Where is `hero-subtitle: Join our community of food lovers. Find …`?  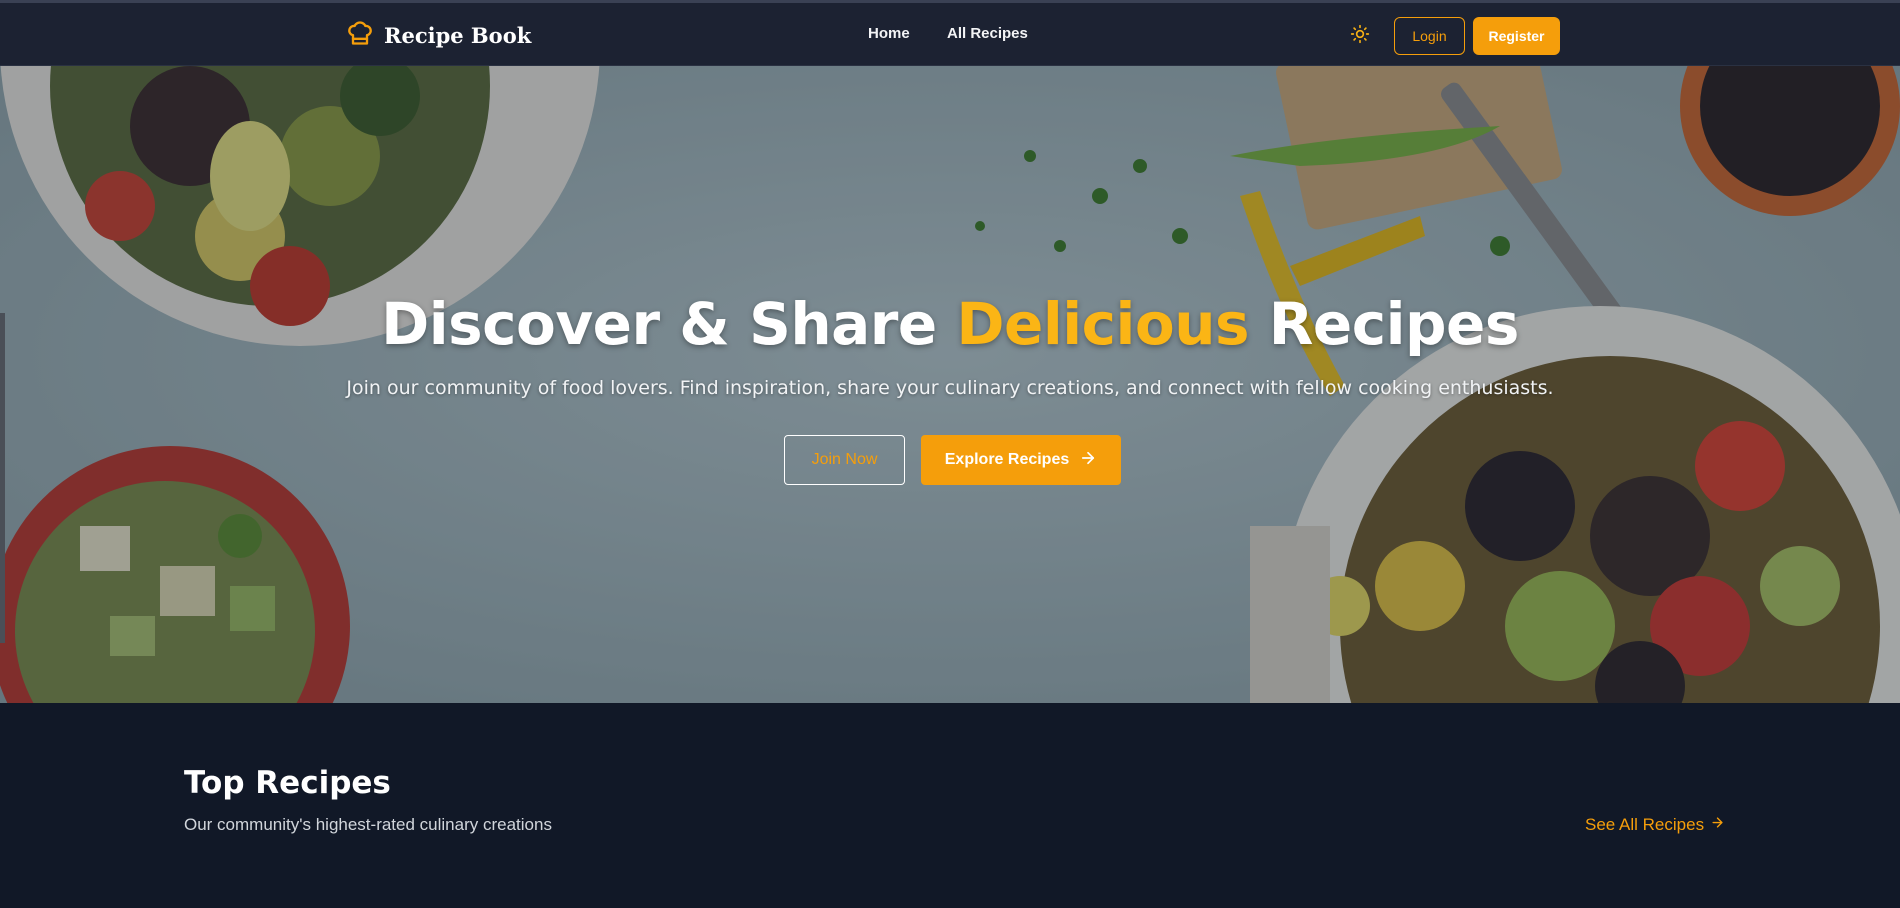
hero-subtitle: Join our community of food lovers. Find … is located at coordinates (950, 388).